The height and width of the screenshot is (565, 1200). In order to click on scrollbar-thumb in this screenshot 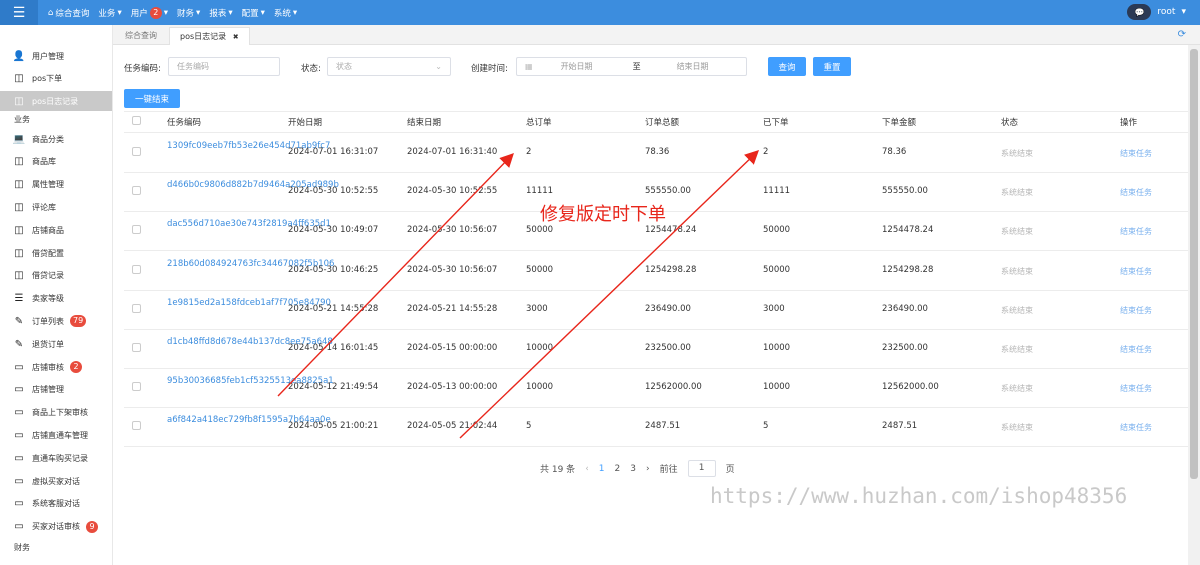, I will do `click(1194, 264)`.